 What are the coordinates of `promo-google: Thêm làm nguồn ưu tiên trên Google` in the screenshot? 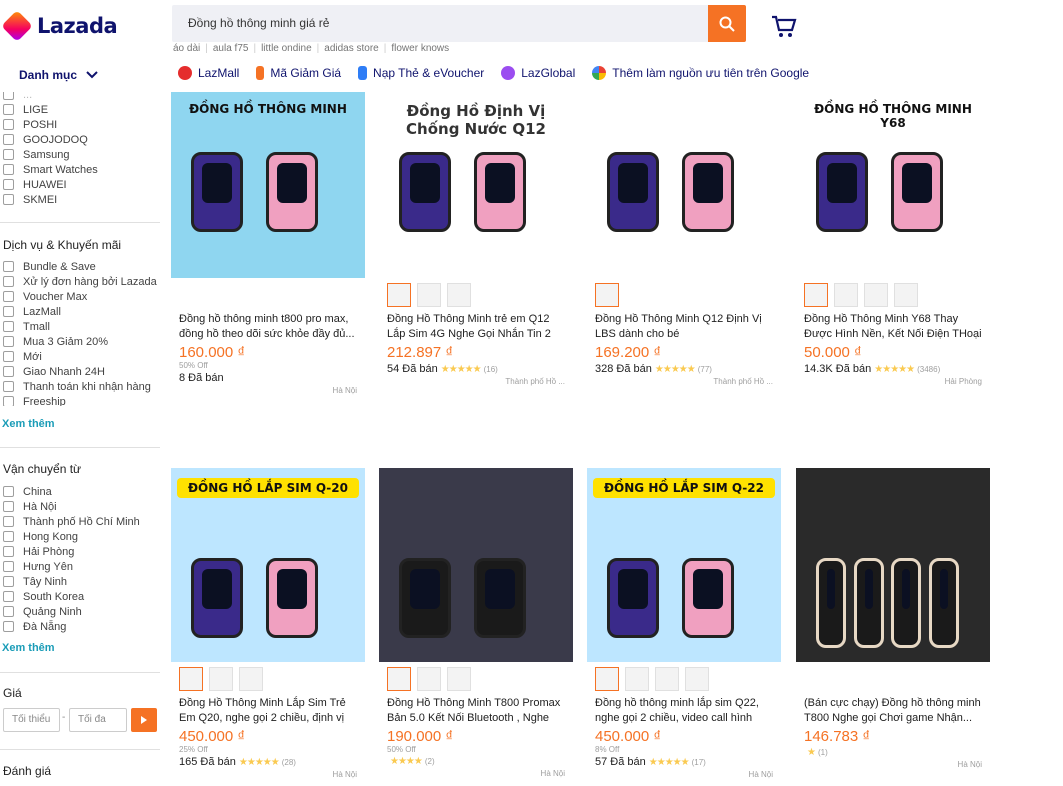 It's located at (700, 73).